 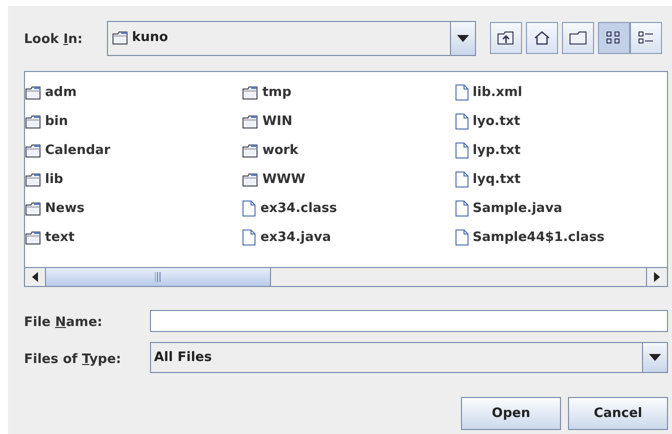 I want to click on file-list-item: News, so click(x=133, y=208).